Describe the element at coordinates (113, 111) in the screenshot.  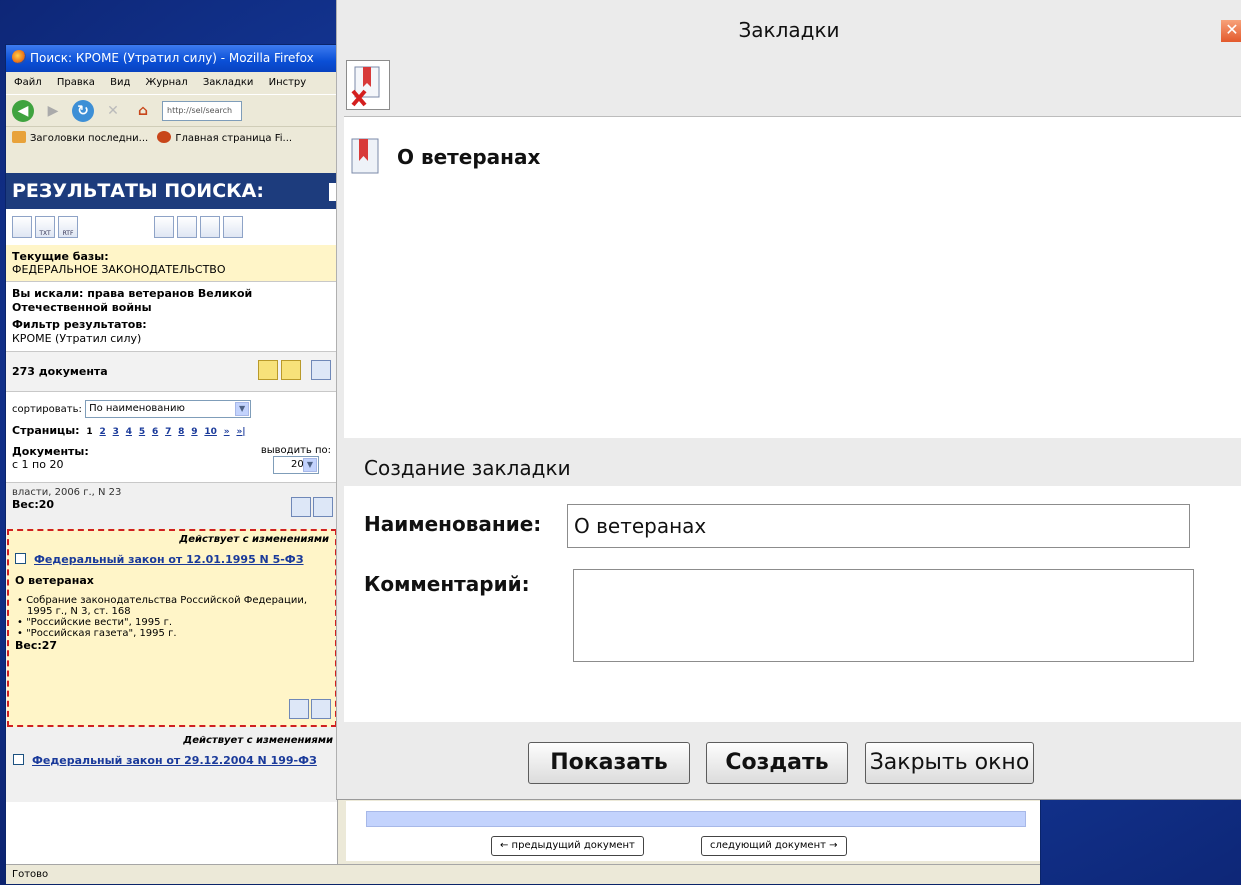
I see `stop-icon: ✕` at that location.